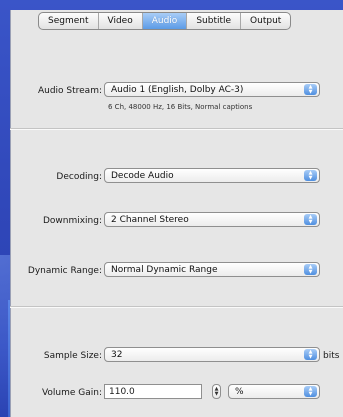  Describe the element at coordinates (177, 90) in the screenshot. I see `audio-stream-value: Audio 1 (English, Dolby AC-3)` at that location.